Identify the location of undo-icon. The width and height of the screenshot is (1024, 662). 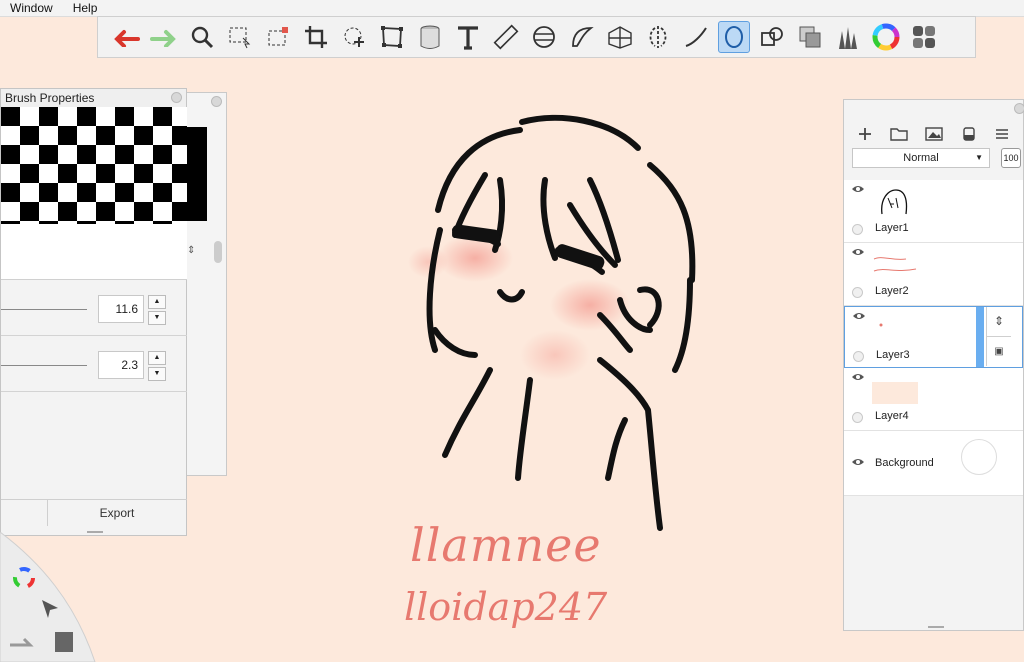
(127, 38).